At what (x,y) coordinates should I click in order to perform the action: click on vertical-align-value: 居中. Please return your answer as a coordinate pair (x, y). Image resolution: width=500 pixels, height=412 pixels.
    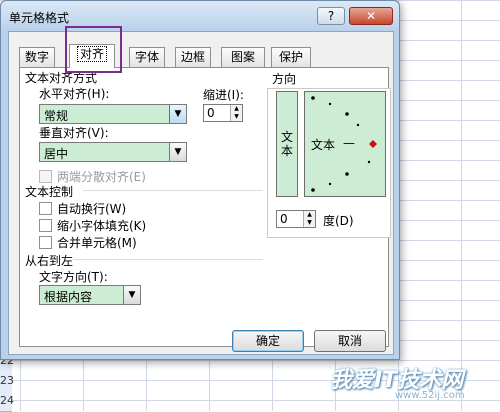
    Looking at the image, I should click on (56, 154).